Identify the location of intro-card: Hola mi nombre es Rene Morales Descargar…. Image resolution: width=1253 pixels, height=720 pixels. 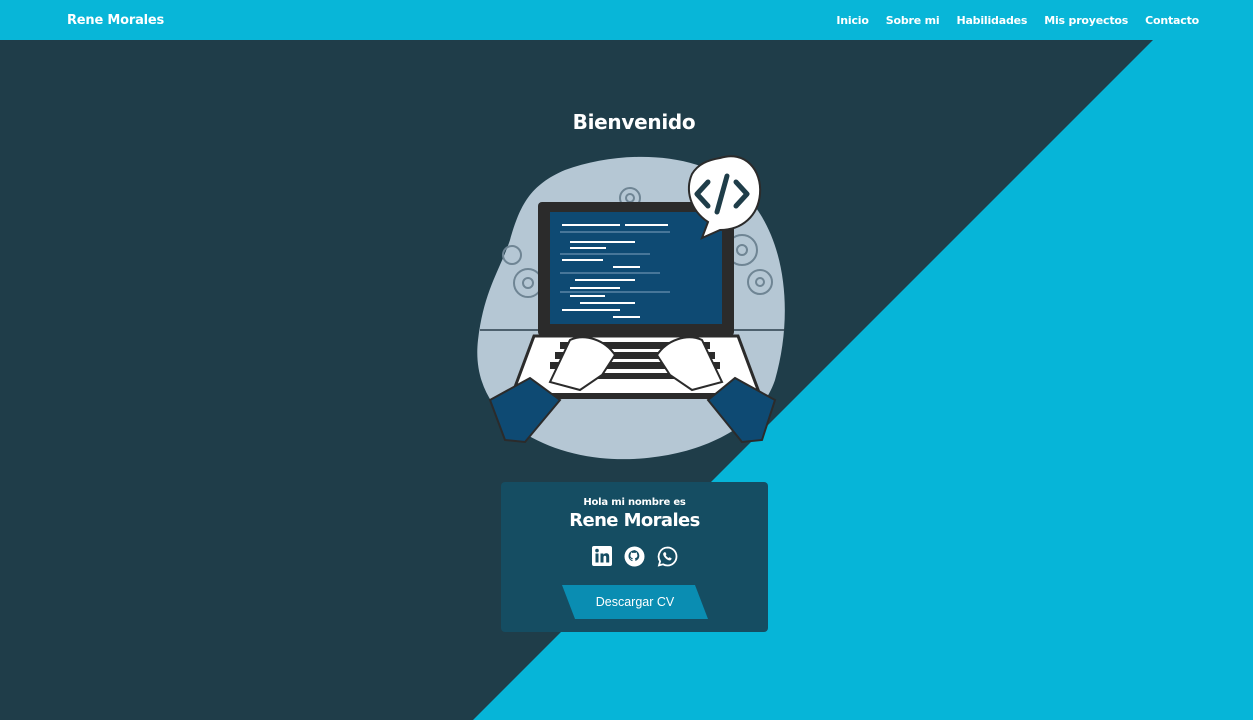
(634, 557).